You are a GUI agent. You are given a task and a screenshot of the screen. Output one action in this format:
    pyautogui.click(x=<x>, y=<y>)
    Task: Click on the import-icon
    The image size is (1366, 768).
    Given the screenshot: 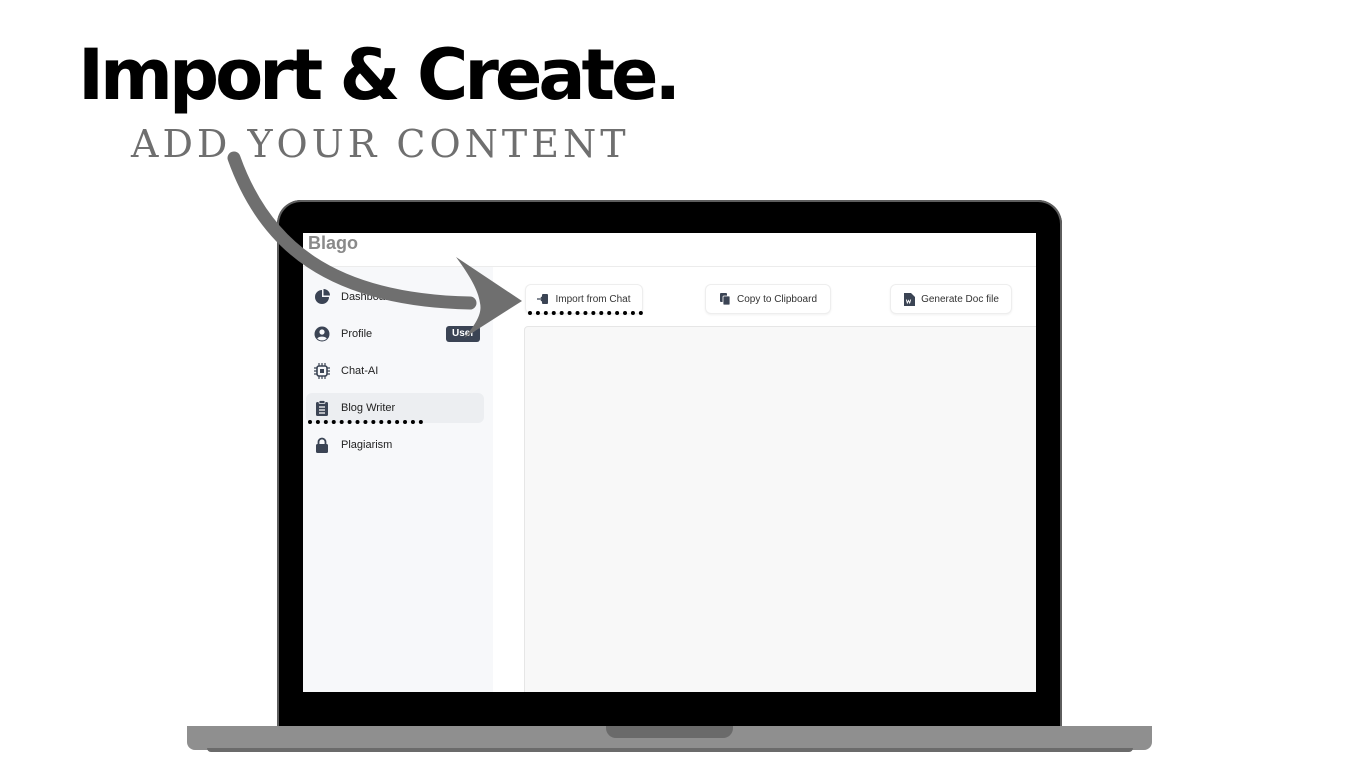 What is the action you would take?
    pyautogui.click(x=543, y=299)
    